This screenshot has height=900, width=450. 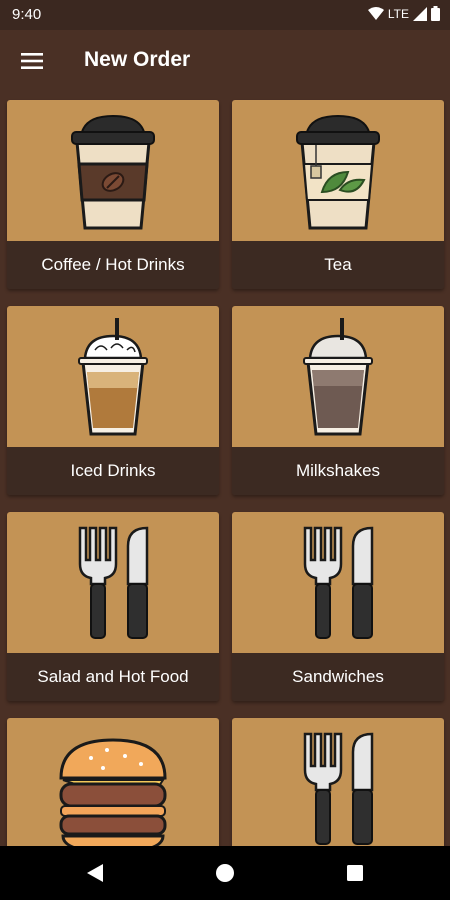 I want to click on home-button, so click(x=225, y=873).